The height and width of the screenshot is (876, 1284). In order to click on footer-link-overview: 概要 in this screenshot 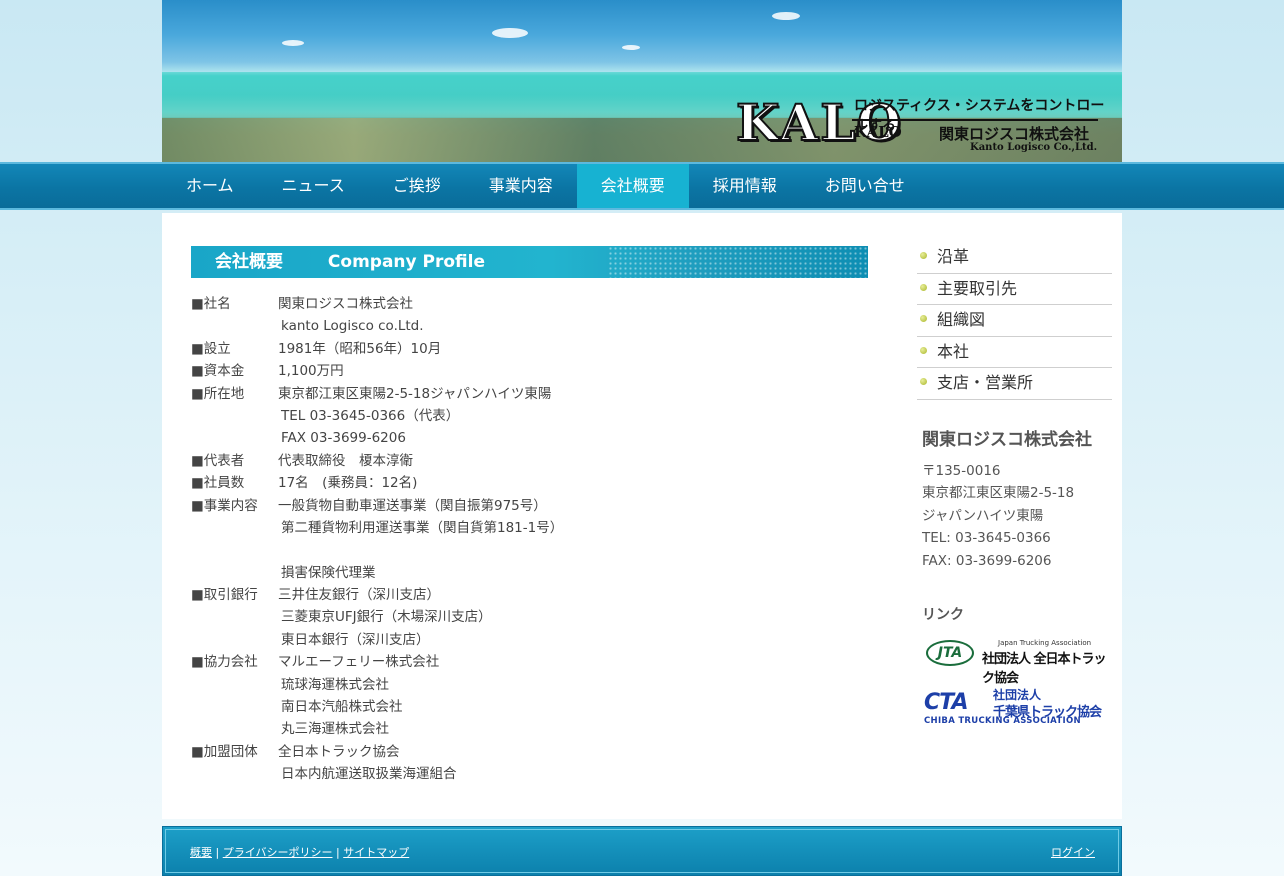, I will do `click(201, 852)`.